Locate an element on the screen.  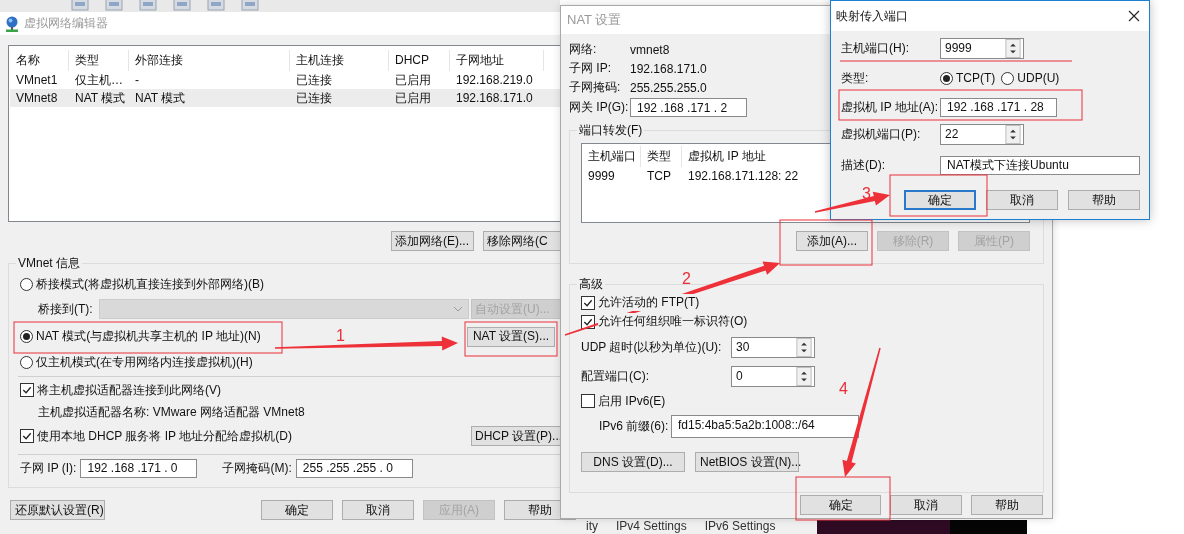
radio-label: TCP(T) is located at coordinates (976, 78).